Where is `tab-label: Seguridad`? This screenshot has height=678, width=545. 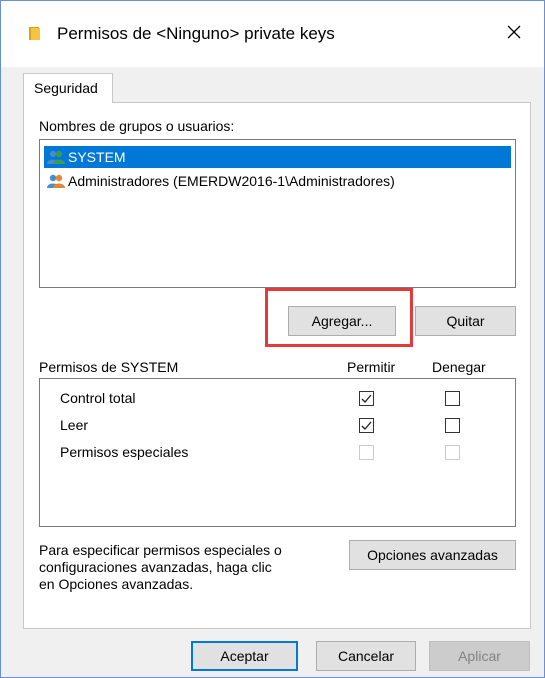 tab-label: Seguridad is located at coordinates (66, 88).